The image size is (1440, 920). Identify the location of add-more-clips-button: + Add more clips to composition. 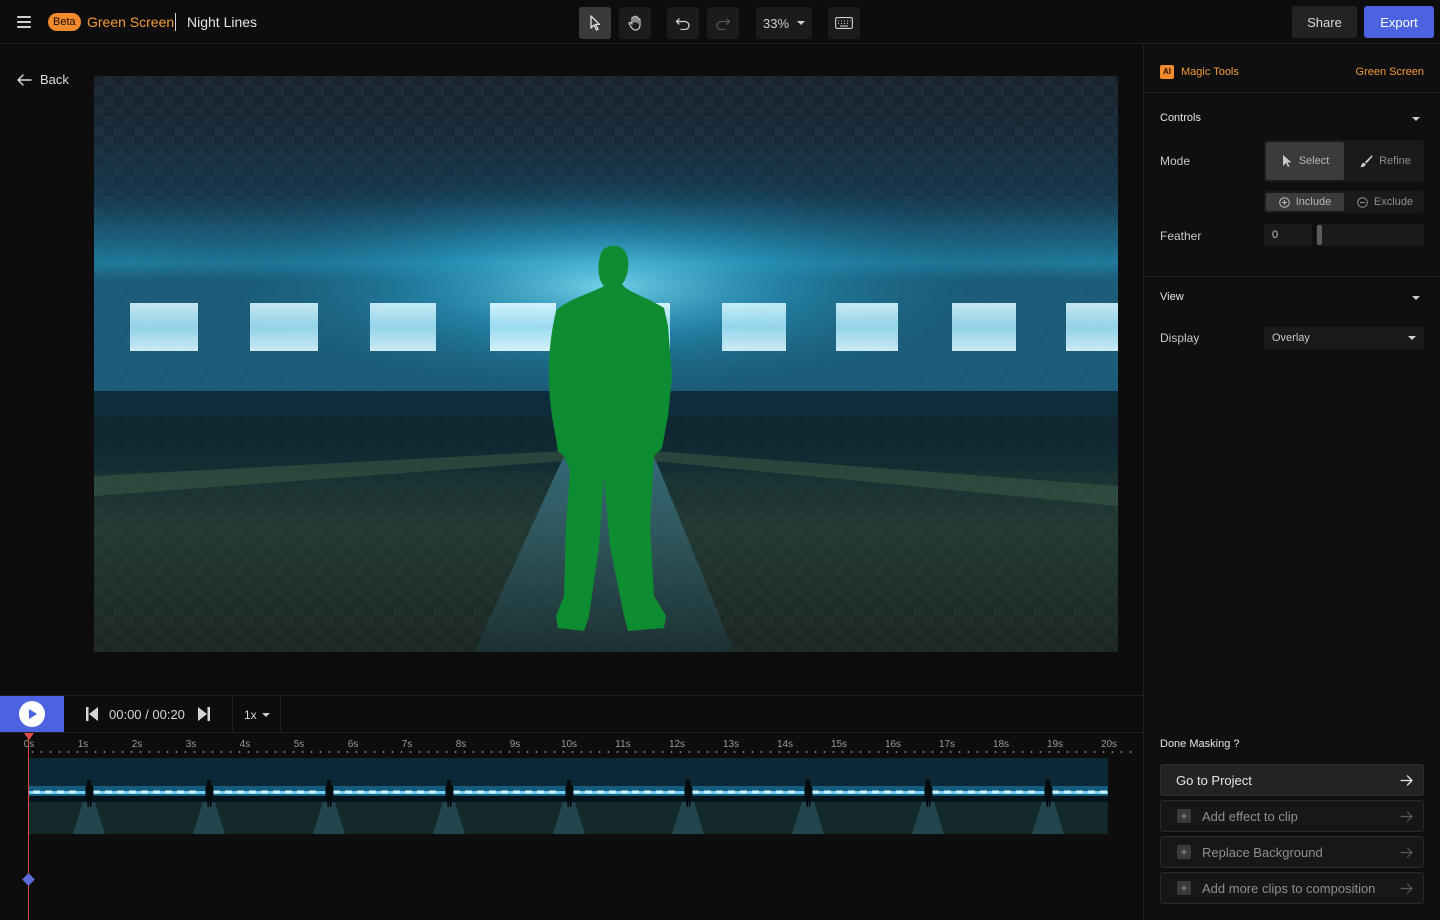
(1292, 888).